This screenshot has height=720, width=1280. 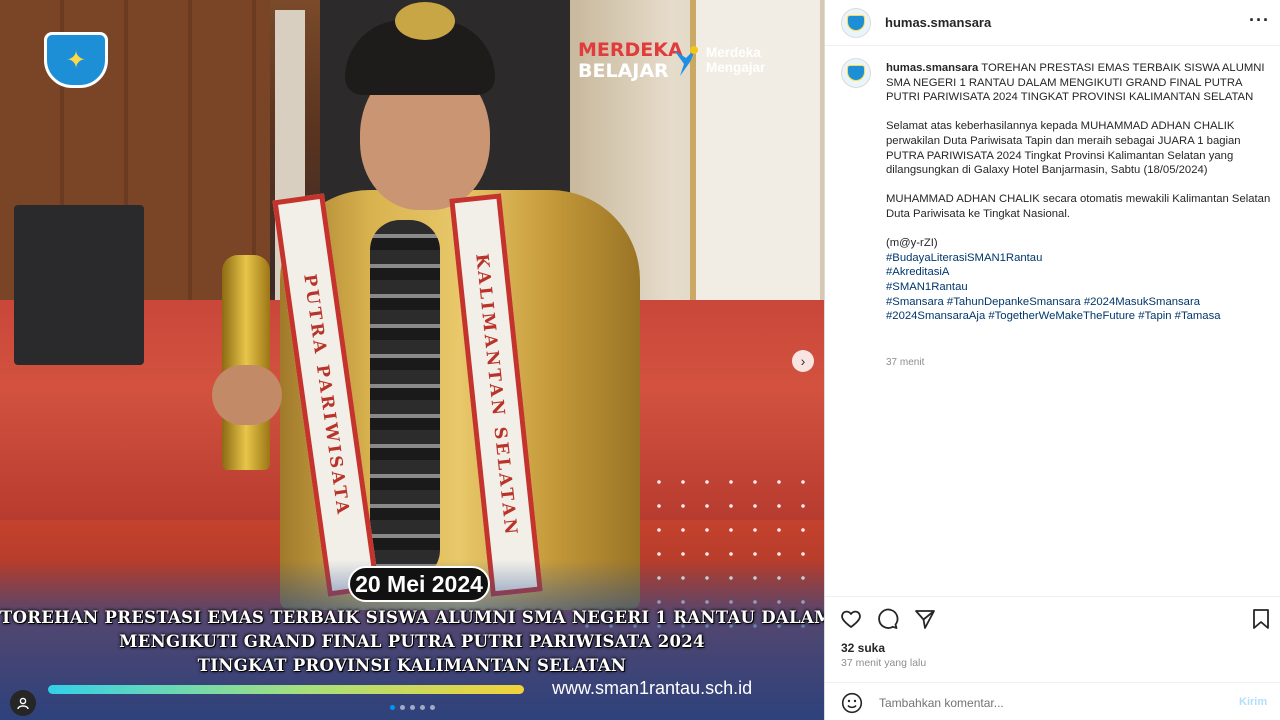 I want to click on caption-username: humas.smansara, so click(x=932, y=68).